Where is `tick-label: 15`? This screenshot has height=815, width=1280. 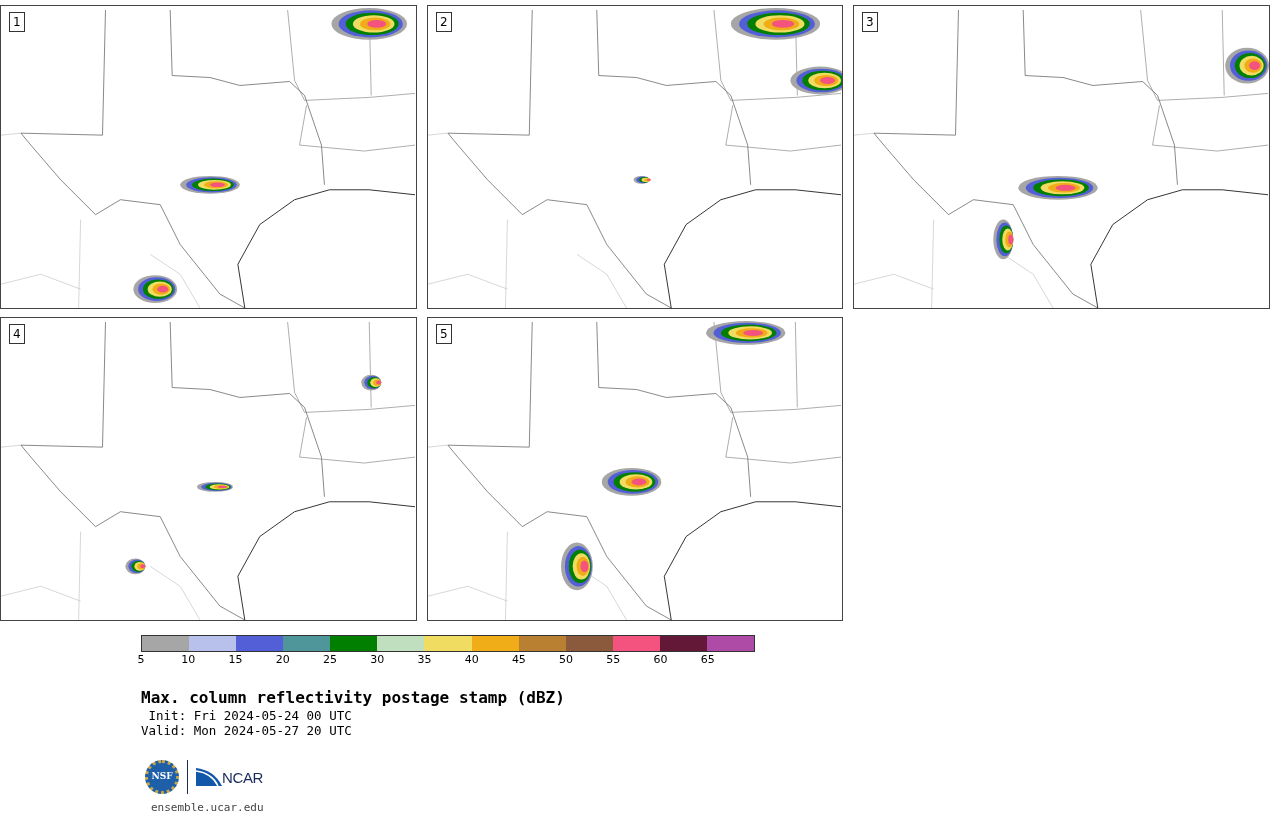
tick-label: 15 is located at coordinates (235, 660).